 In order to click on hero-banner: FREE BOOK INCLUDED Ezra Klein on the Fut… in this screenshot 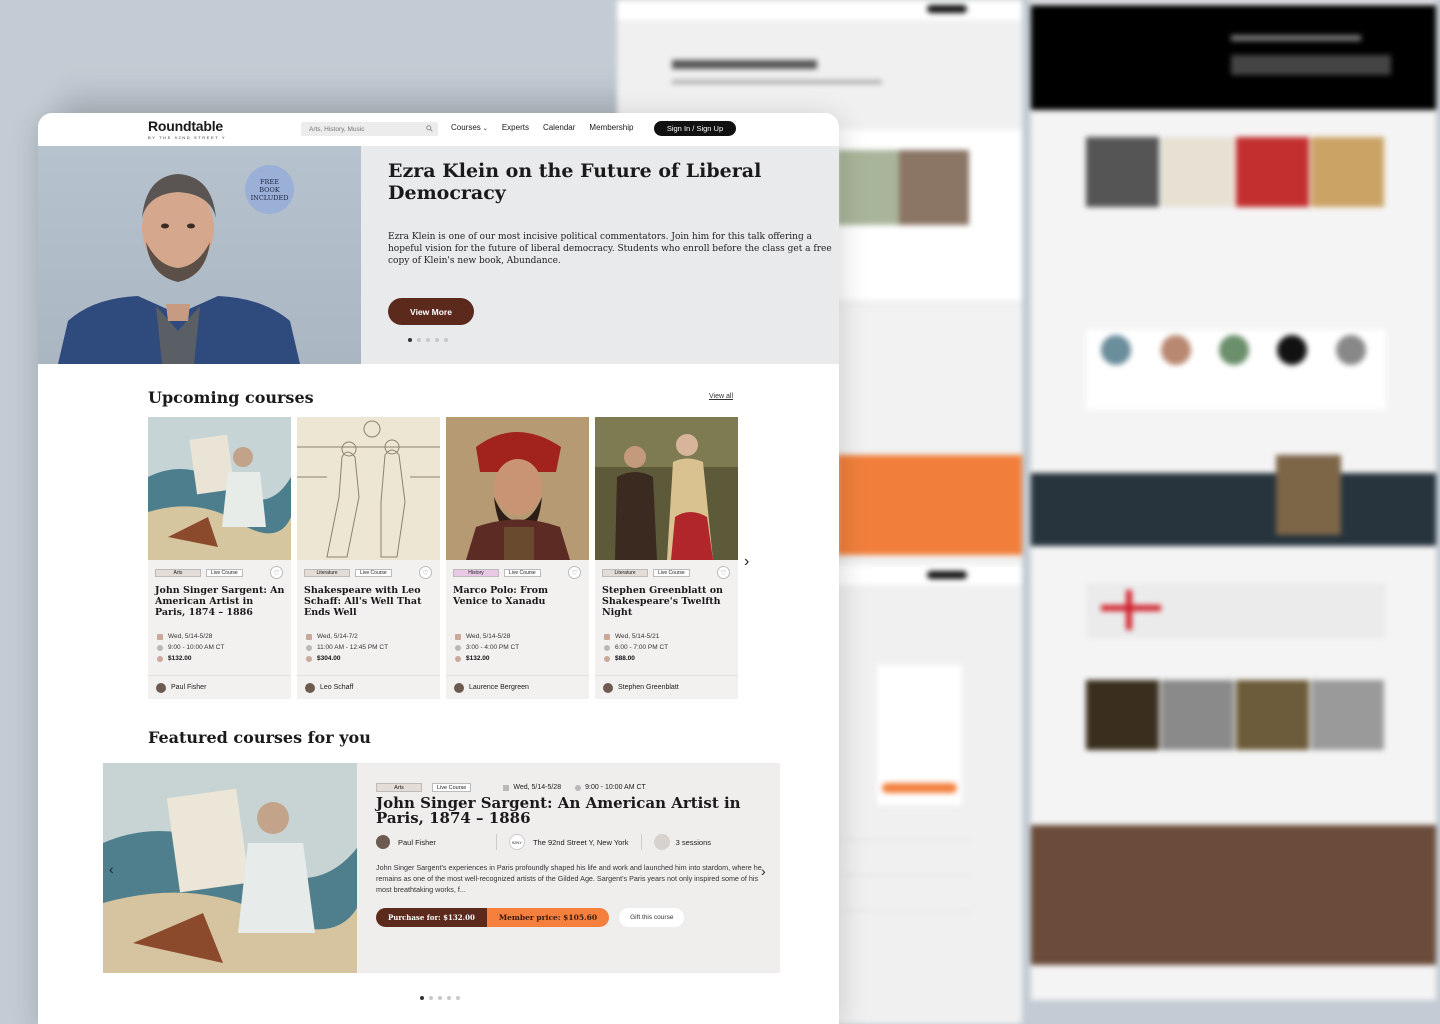, I will do `click(438, 255)`.